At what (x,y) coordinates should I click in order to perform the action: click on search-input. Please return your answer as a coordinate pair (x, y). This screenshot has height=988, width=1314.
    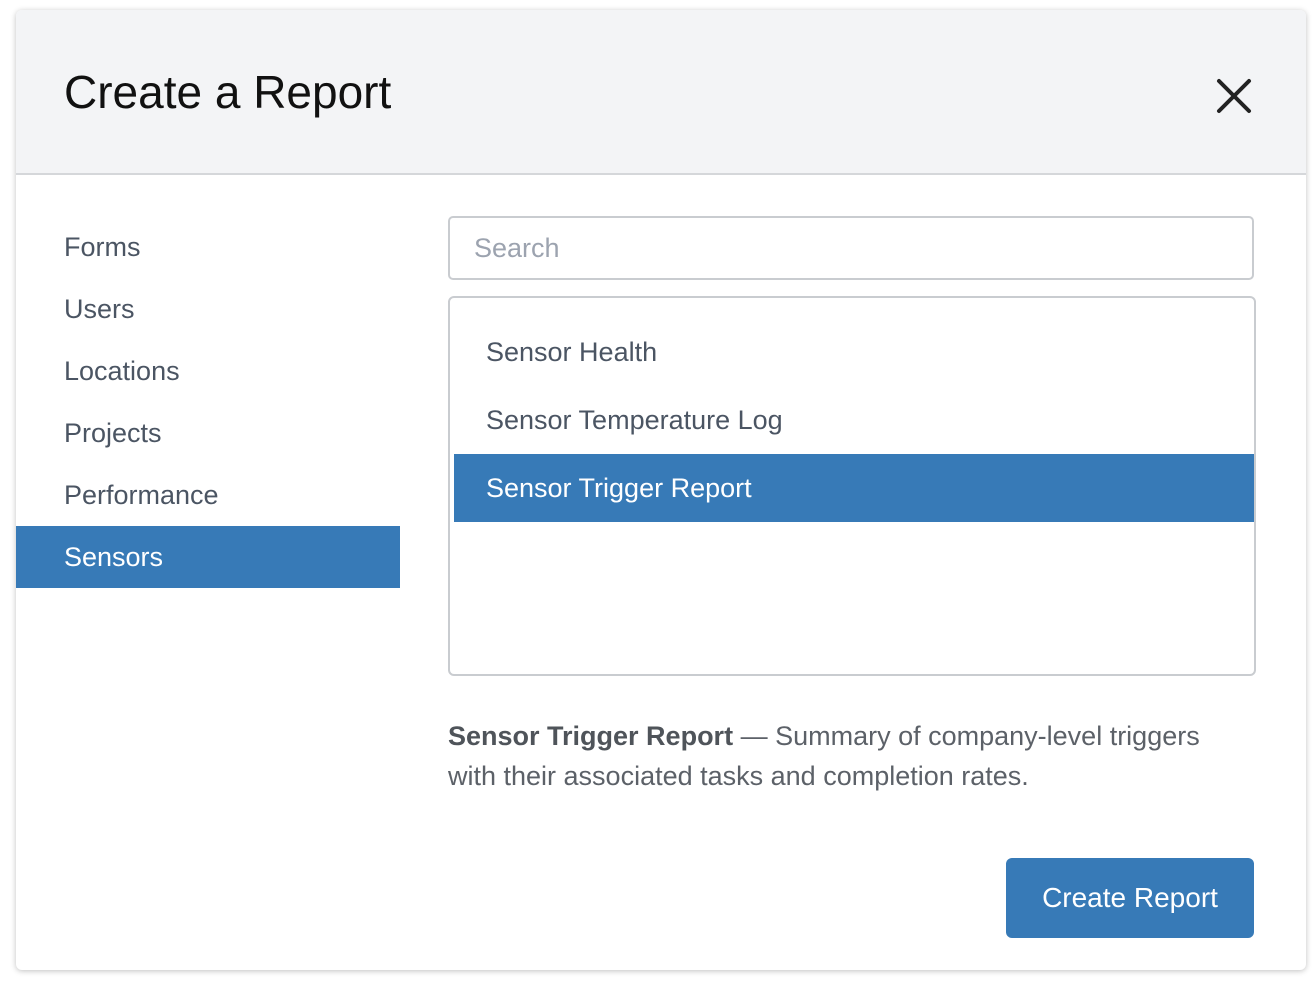
    Looking at the image, I should click on (851, 248).